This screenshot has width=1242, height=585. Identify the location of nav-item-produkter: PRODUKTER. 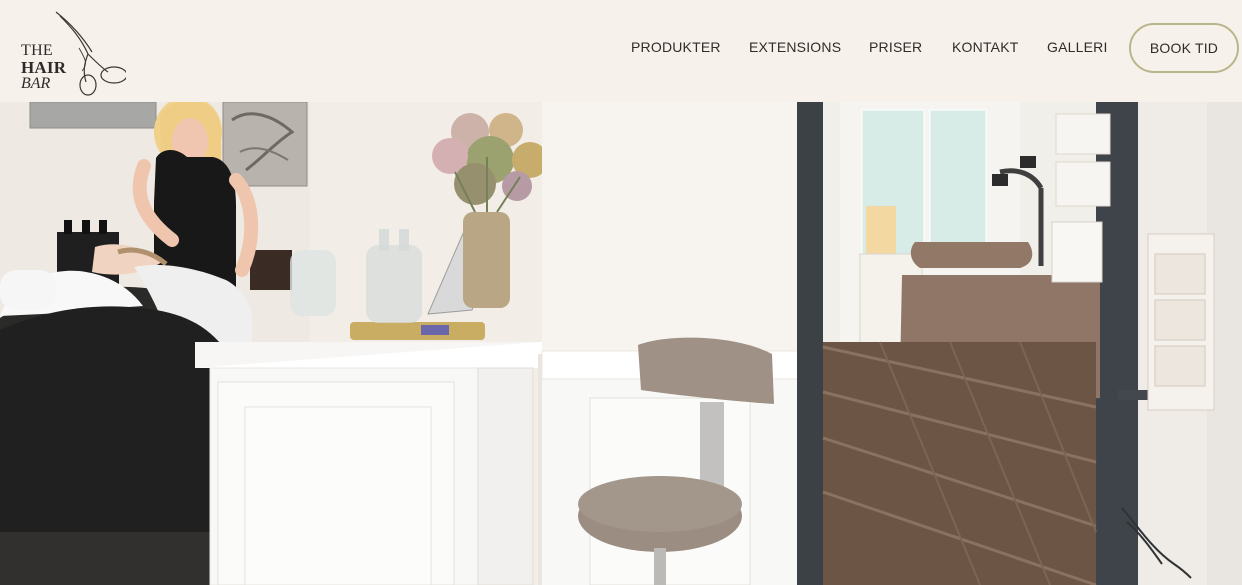
(676, 47).